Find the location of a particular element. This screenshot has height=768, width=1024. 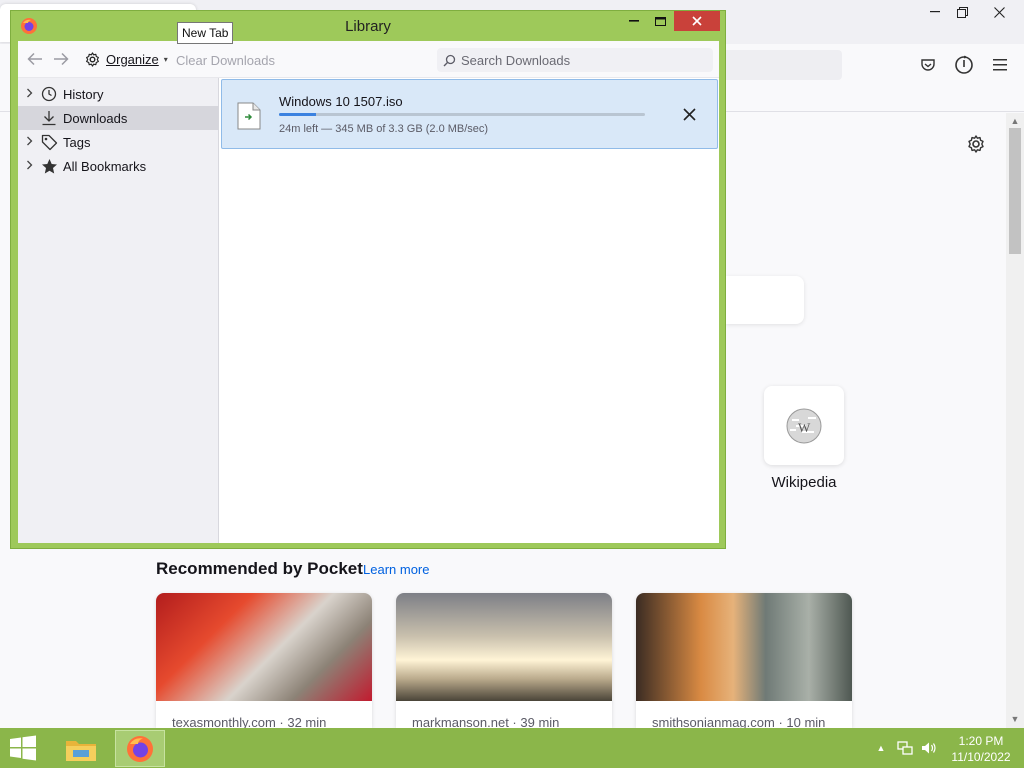

pocket-card: markmanson.net · 39 min is located at coordinates (504, 660).